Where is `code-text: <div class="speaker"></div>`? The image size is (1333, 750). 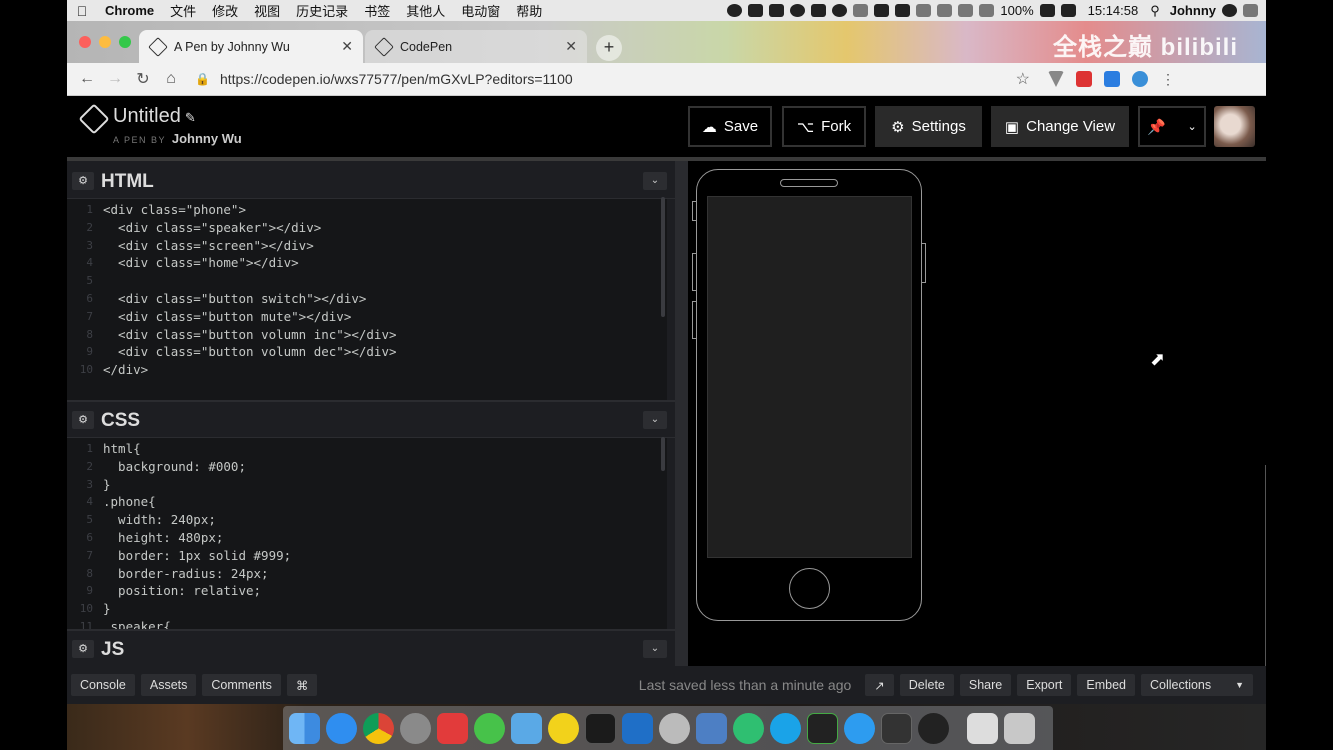
code-text: <div class="speaker"></div> is located at coordinates (209, 228).